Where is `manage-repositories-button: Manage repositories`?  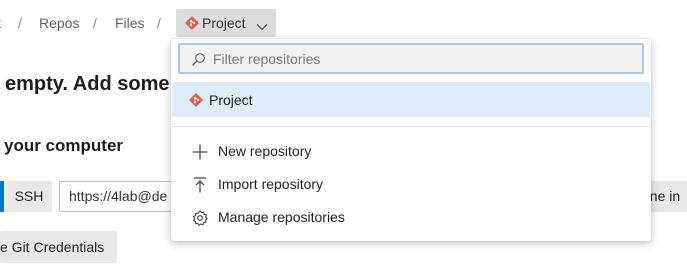 manage-repositories-button: Manage repositories is located at coordinates (411, 218).